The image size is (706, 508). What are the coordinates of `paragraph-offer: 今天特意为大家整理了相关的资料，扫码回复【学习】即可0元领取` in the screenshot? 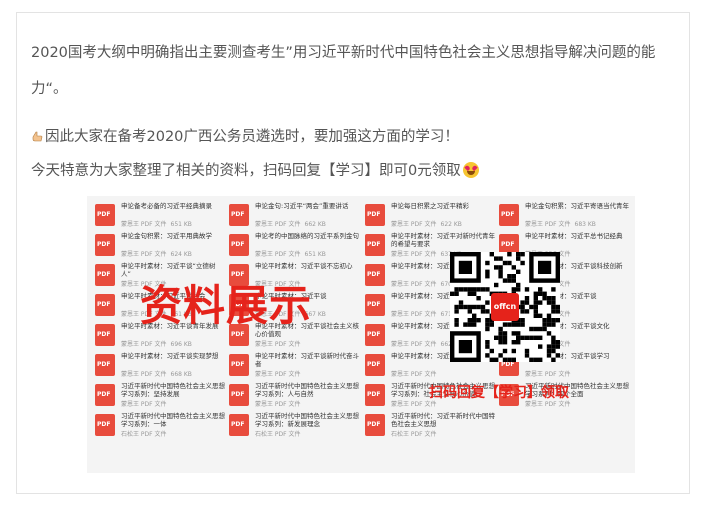 It's located at (255, 169).